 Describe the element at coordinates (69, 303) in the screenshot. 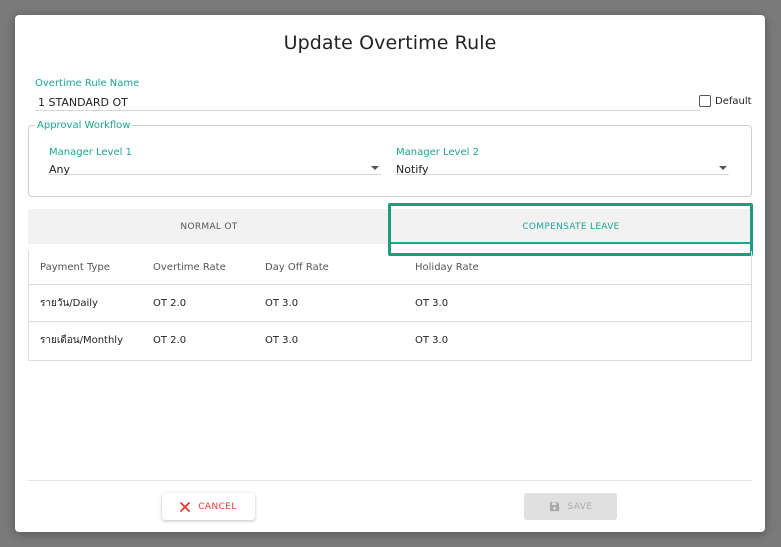

I see `payment-type-cell: รายวัน/Daily` at that location.